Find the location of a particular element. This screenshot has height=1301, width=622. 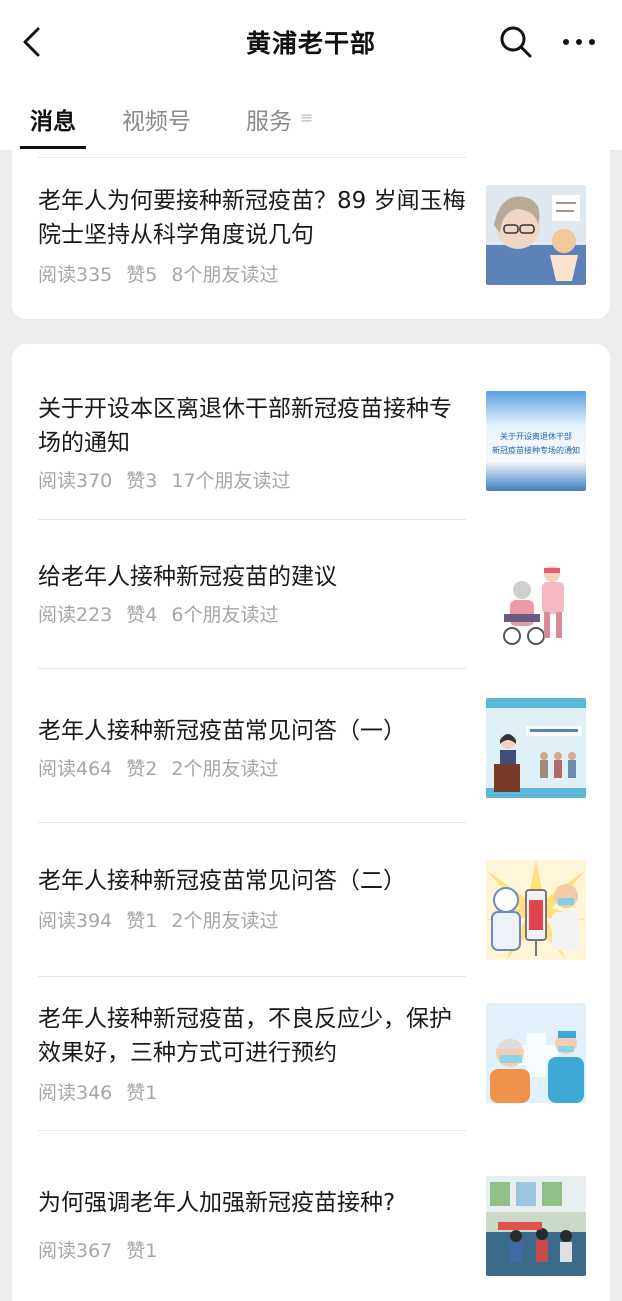

like-count: 赞3 is located at coordinates (142, 481).